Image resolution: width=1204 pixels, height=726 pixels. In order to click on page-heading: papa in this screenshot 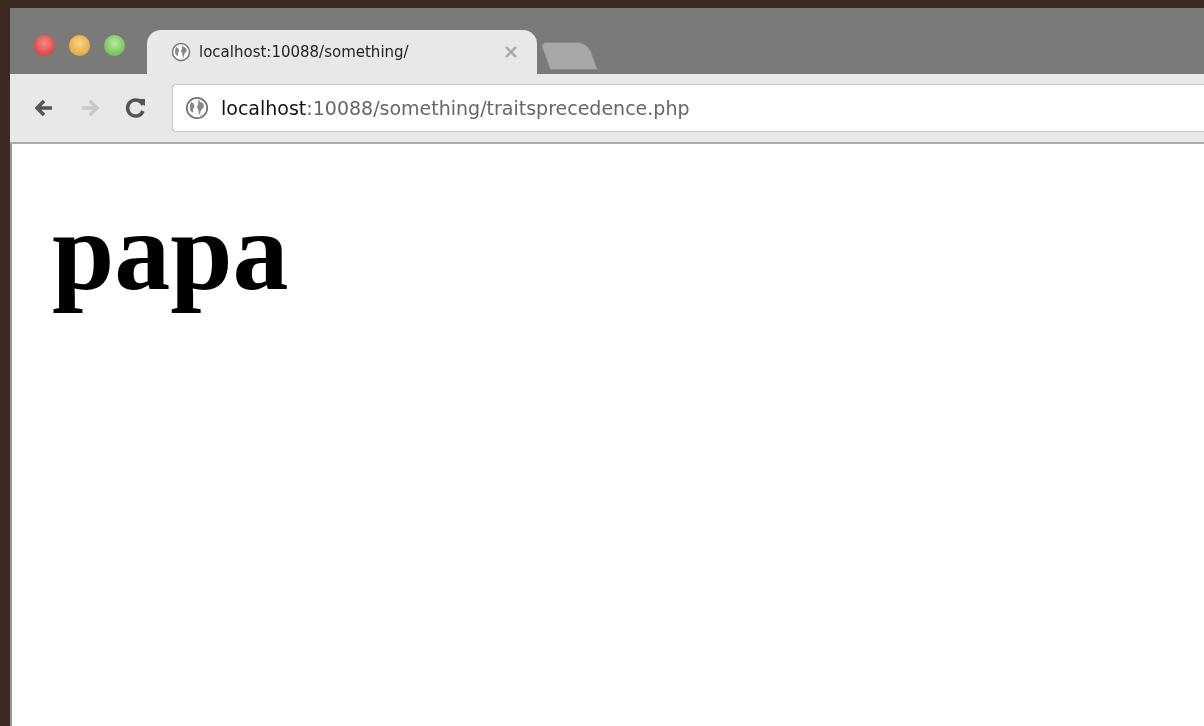, I will do `click(170, 251)`.